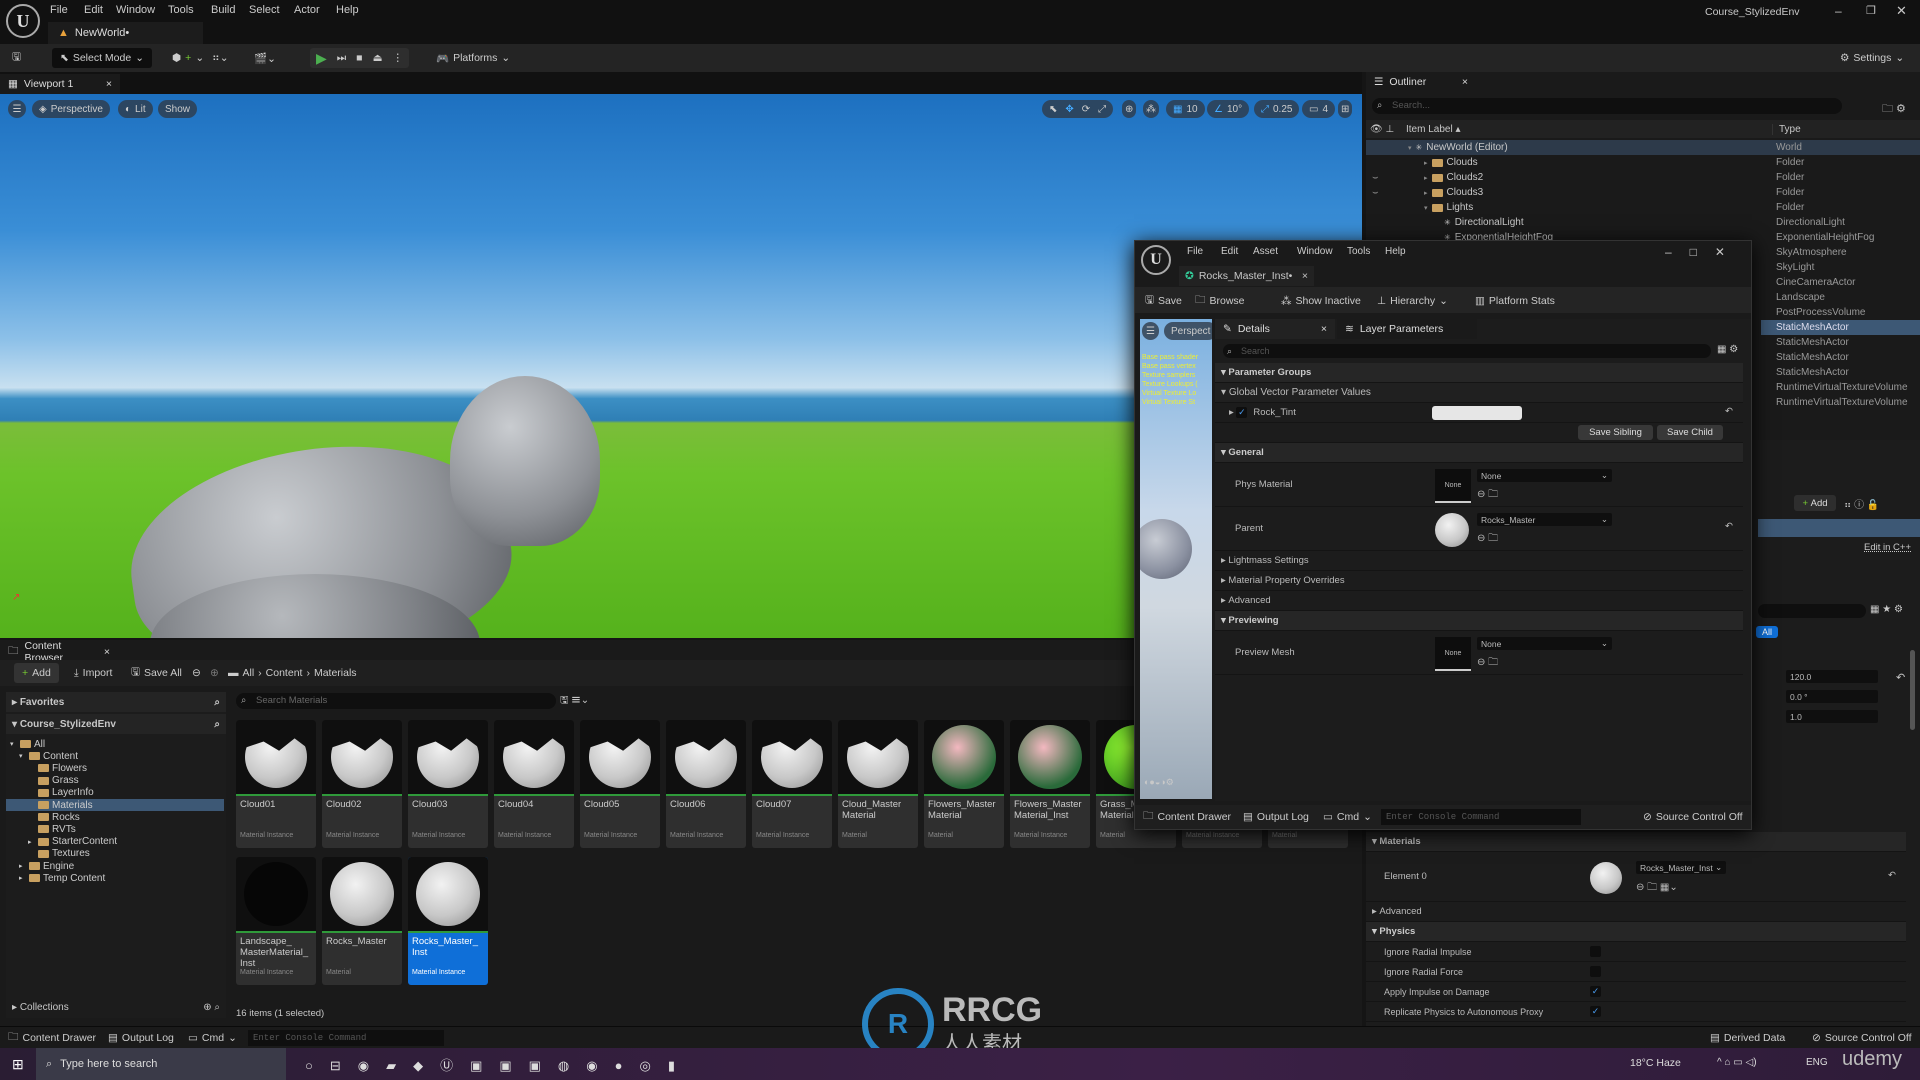 This screenshot has height=1080, width=1920. I want to click on folder-tree-item: ▾ Content, so click(115, 756).